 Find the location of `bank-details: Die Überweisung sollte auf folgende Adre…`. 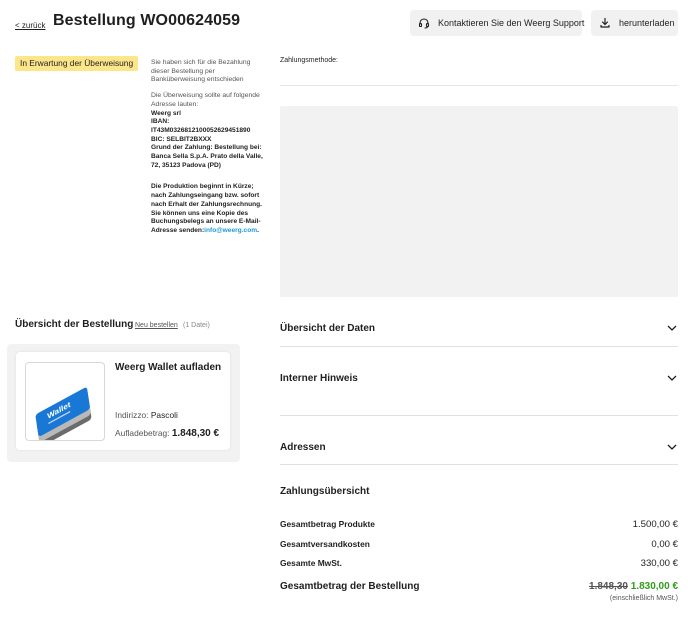

bank-details: Die Überweisung sollte auf folgende Adre… is located at coordinates (210, 131).